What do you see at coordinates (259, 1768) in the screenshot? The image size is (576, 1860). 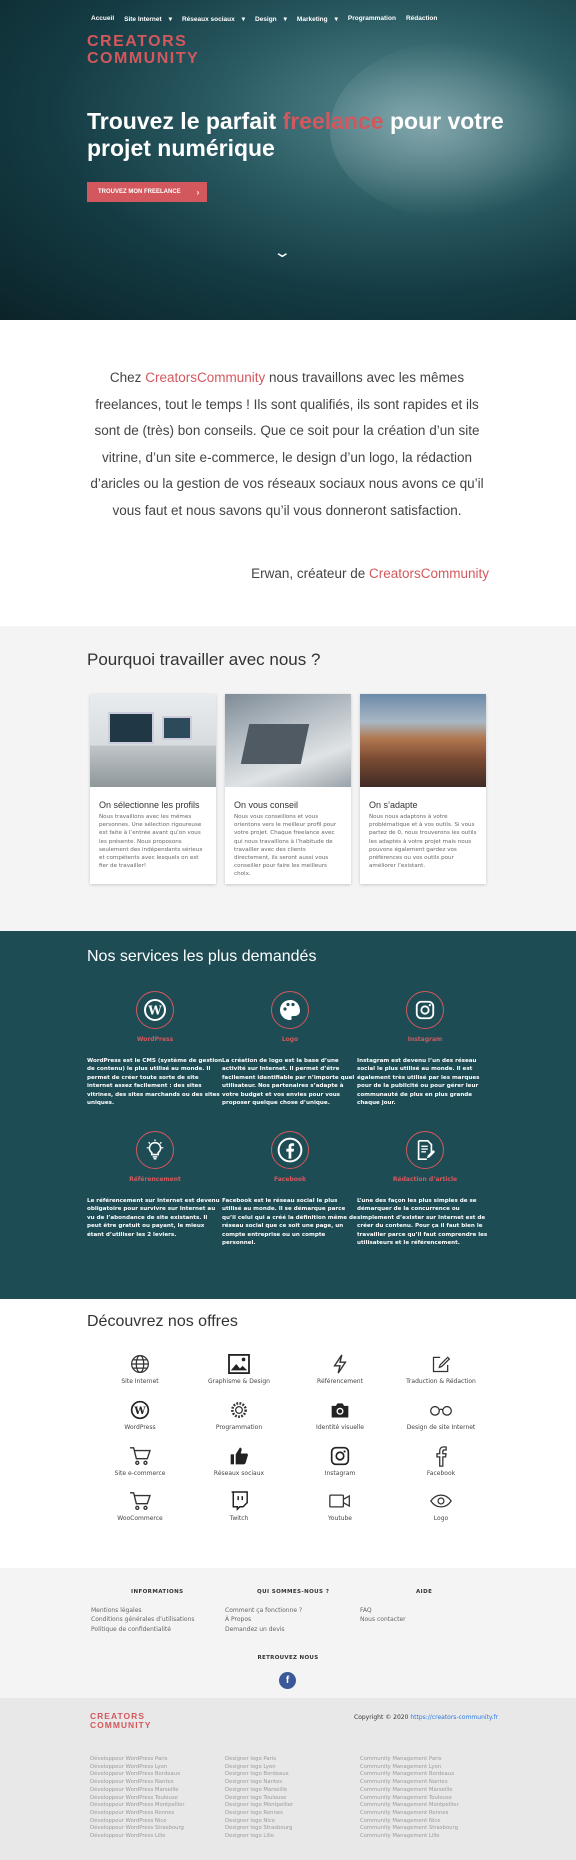 I see `seo-link: Designer logo Lyon` at bounding box center [259, 1768].